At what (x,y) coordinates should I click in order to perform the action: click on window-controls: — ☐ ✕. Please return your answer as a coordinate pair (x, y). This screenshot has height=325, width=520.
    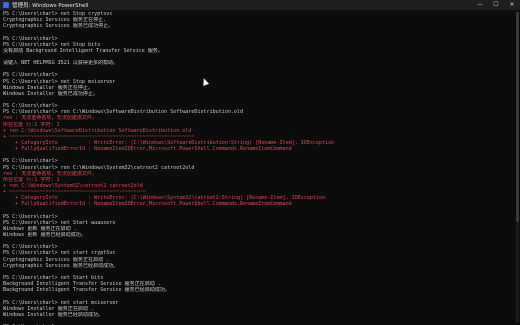
    Looking at the image, I should click on (496, 5).